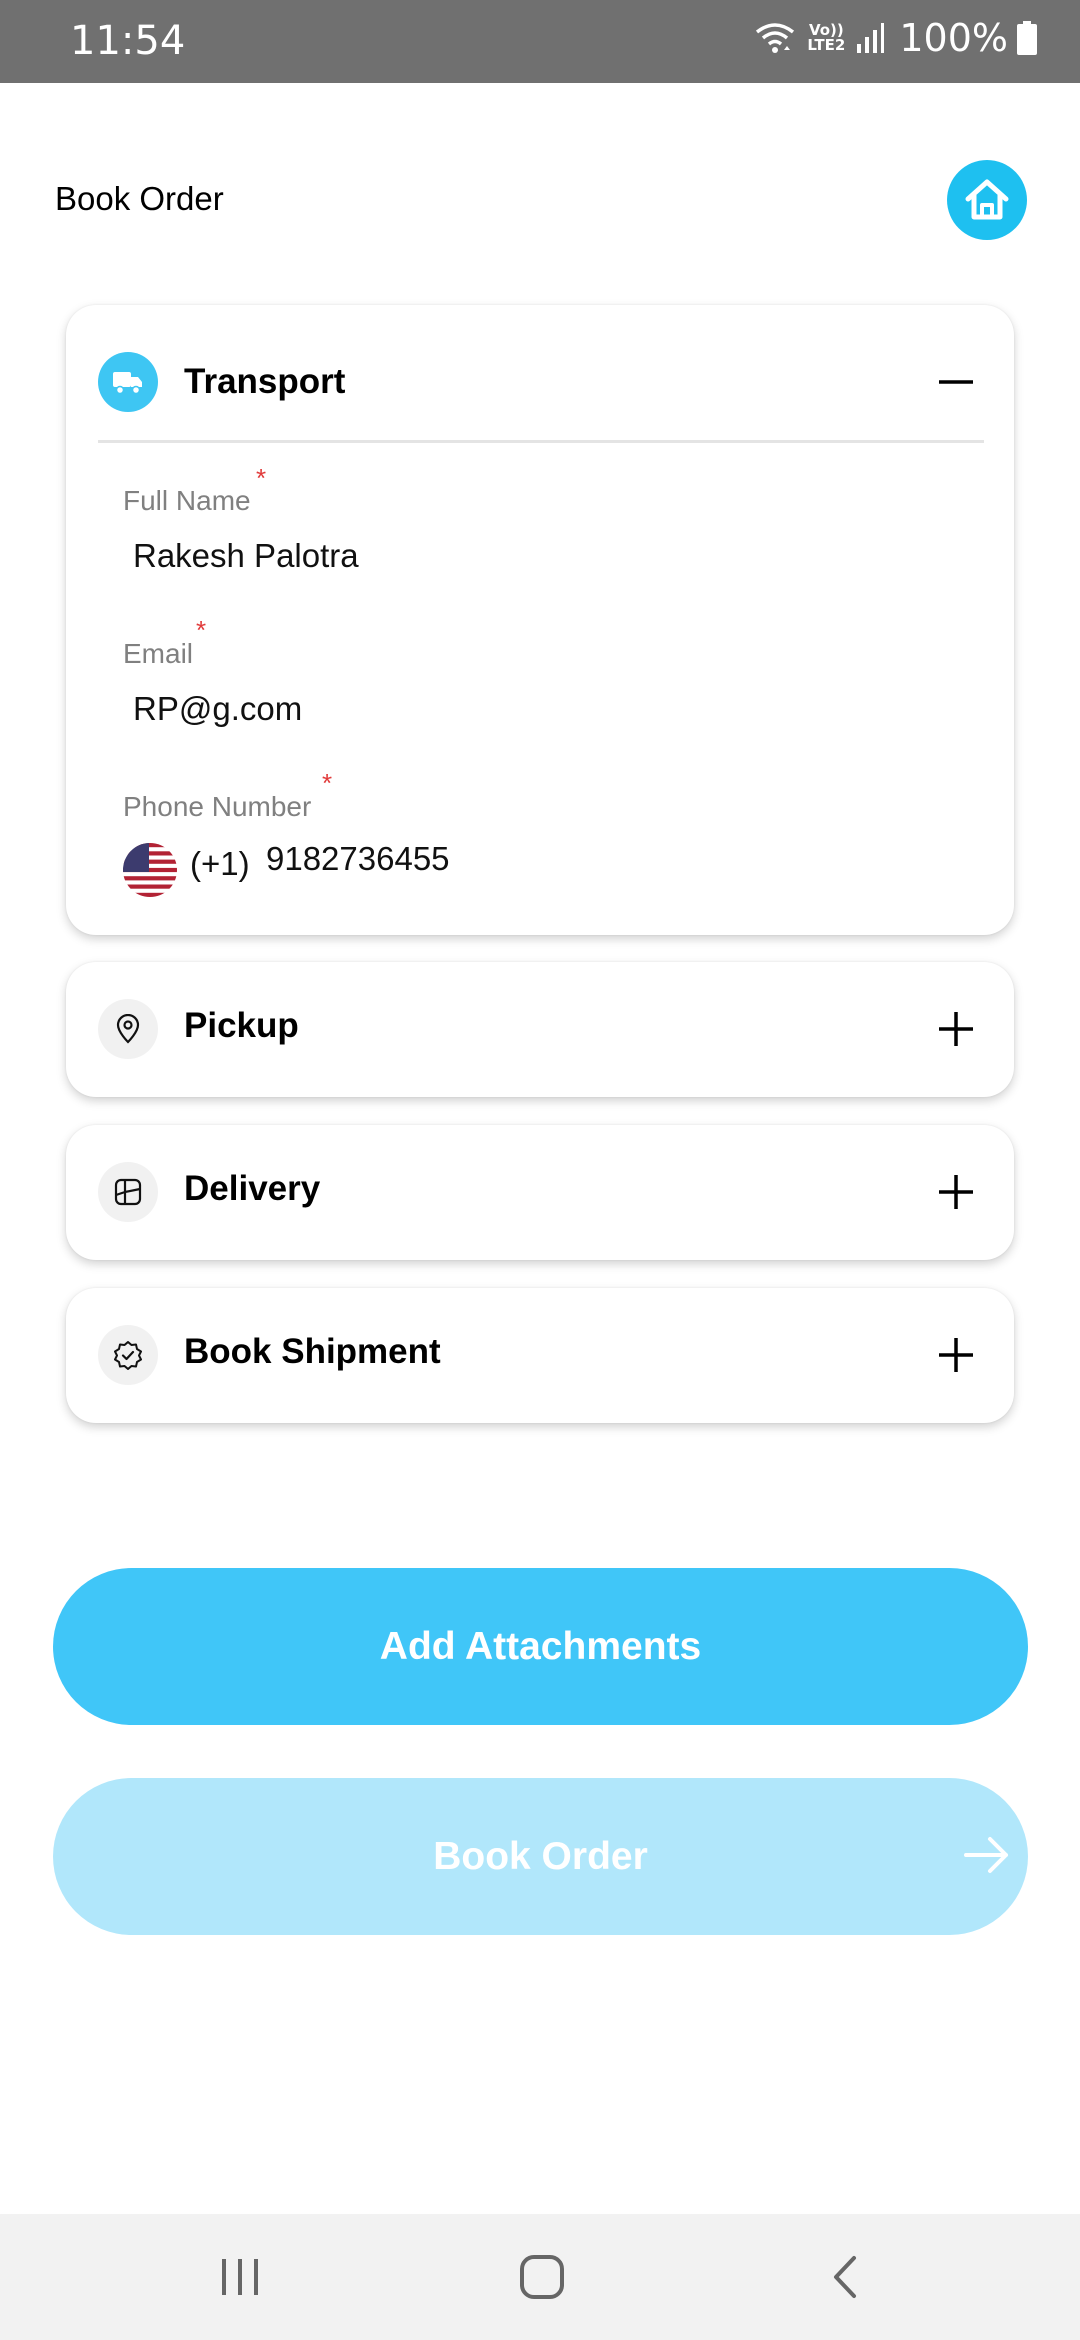  I want to click on add-attachments-button: Add Attachments, so click(540, 1646).